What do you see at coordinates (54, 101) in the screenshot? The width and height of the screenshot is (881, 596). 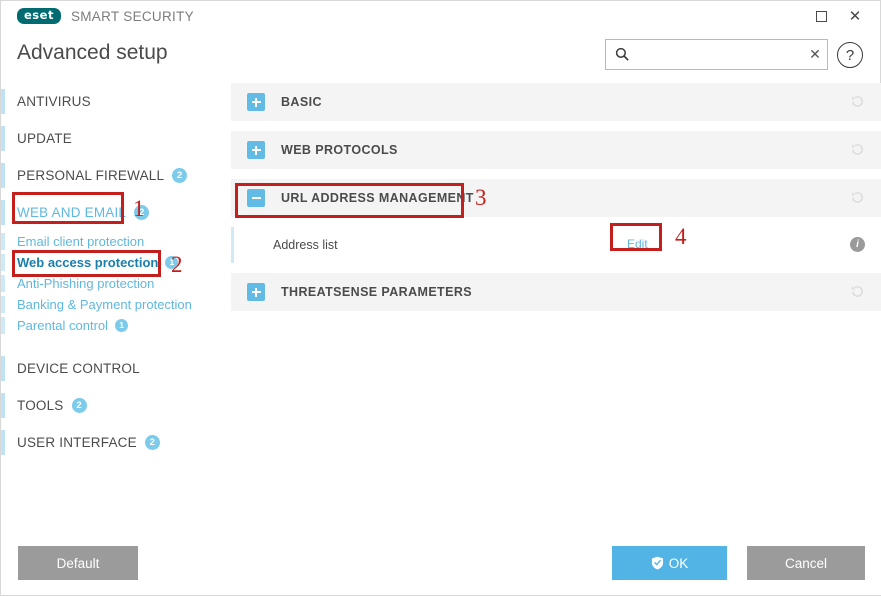 I see `sidebar-item-label: ANTIVIRUS` at bounding box center [54, 101].